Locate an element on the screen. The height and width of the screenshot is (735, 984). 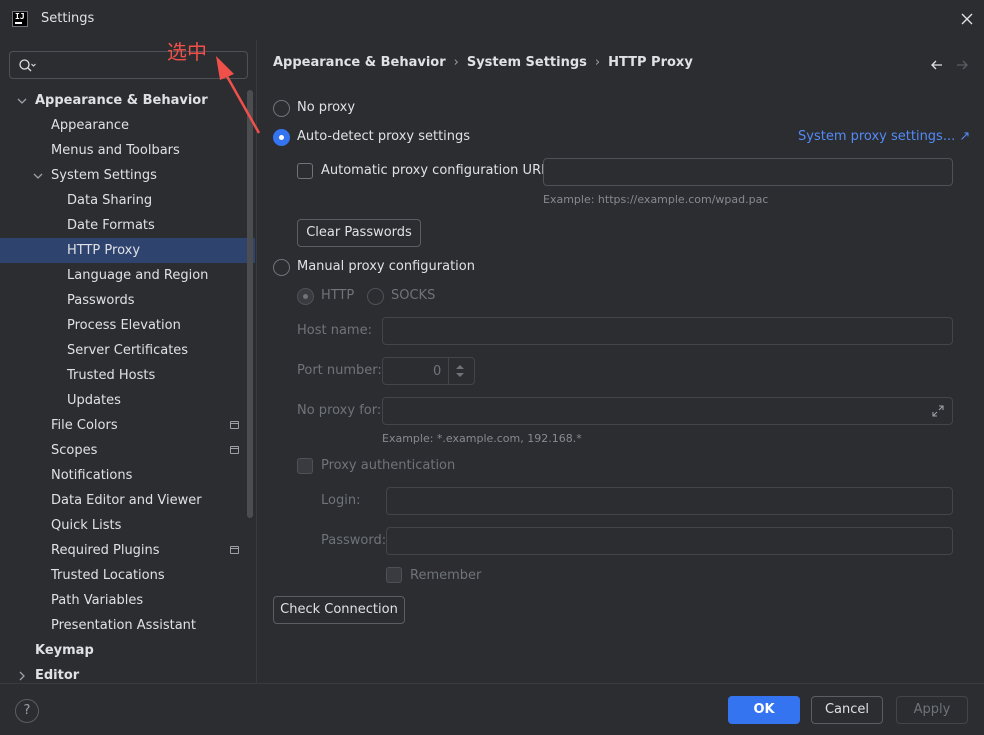
http-label: HTTP is located at coordinates (337, 295).